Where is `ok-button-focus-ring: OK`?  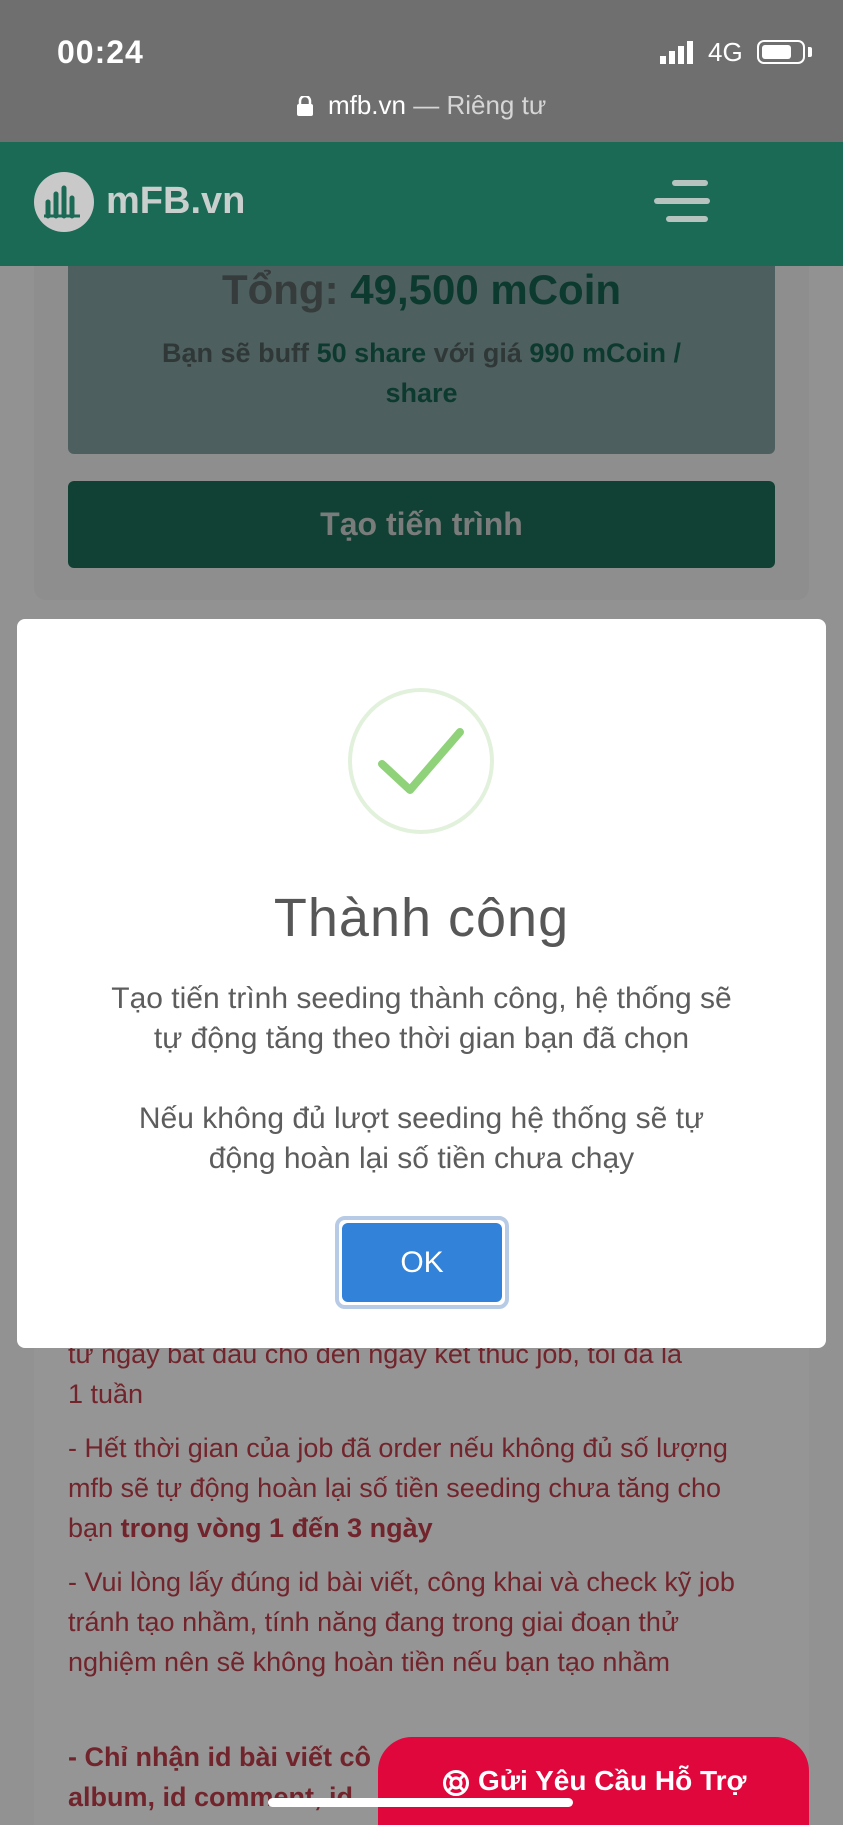
ok-button-focus-ring: OK is located at coordinates (422, 1262).